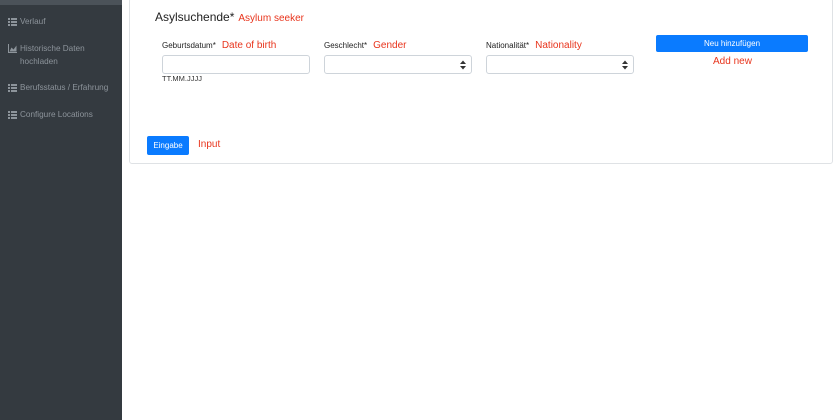 Image resolution: width=840 pixels, height=420 pixels. I want to click on sidebar-item-verlauf: Verlauf, so click(62, 21).